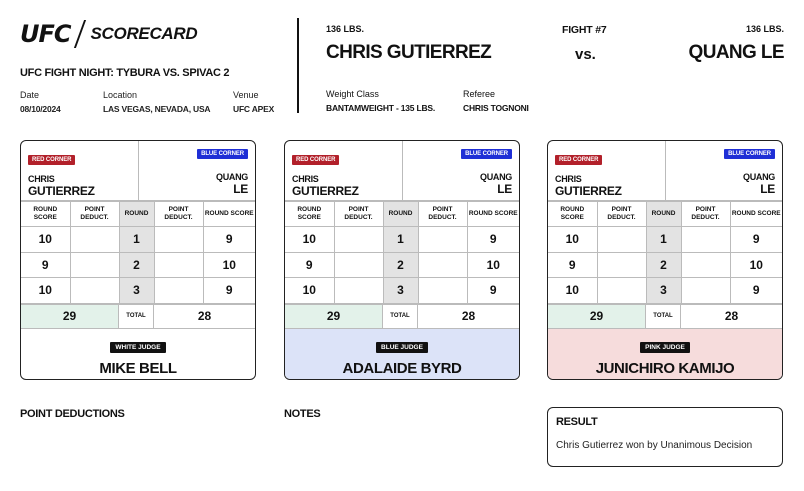  Describe the element at coordinates (764, 29) in the screenshot. I see `blue-fighter-weight: 136 LBS.` at that location.